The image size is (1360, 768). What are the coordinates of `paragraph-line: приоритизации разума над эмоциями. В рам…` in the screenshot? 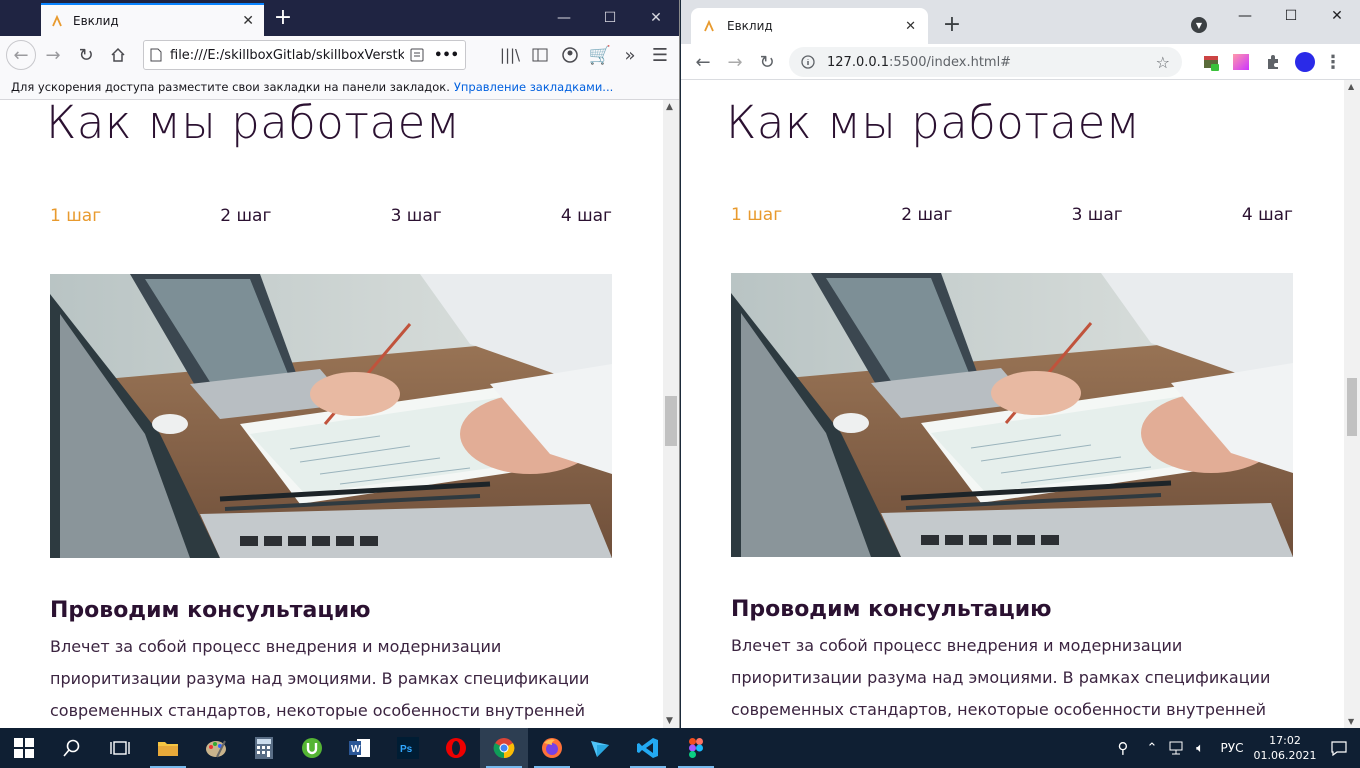 It's located at (320, 678).